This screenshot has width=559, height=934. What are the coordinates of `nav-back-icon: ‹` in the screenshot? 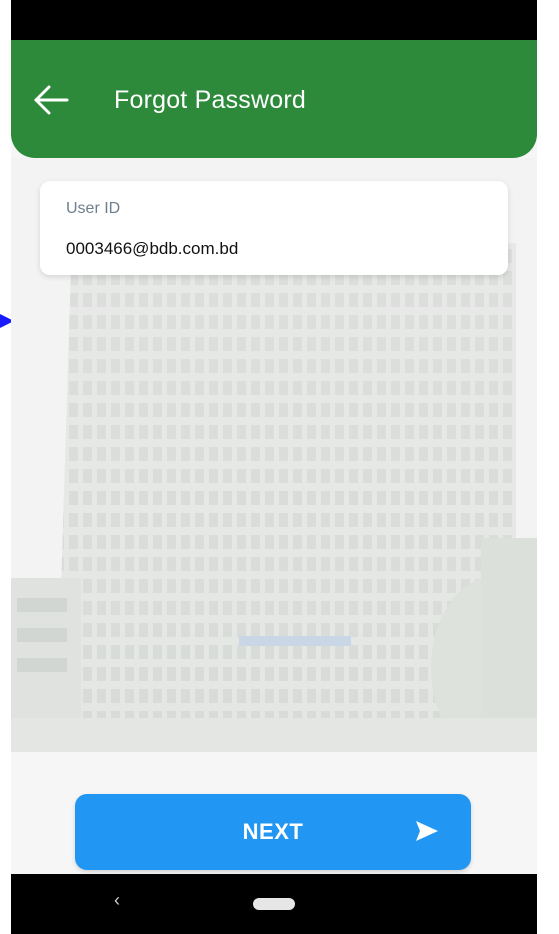 It's located at (117, 900).